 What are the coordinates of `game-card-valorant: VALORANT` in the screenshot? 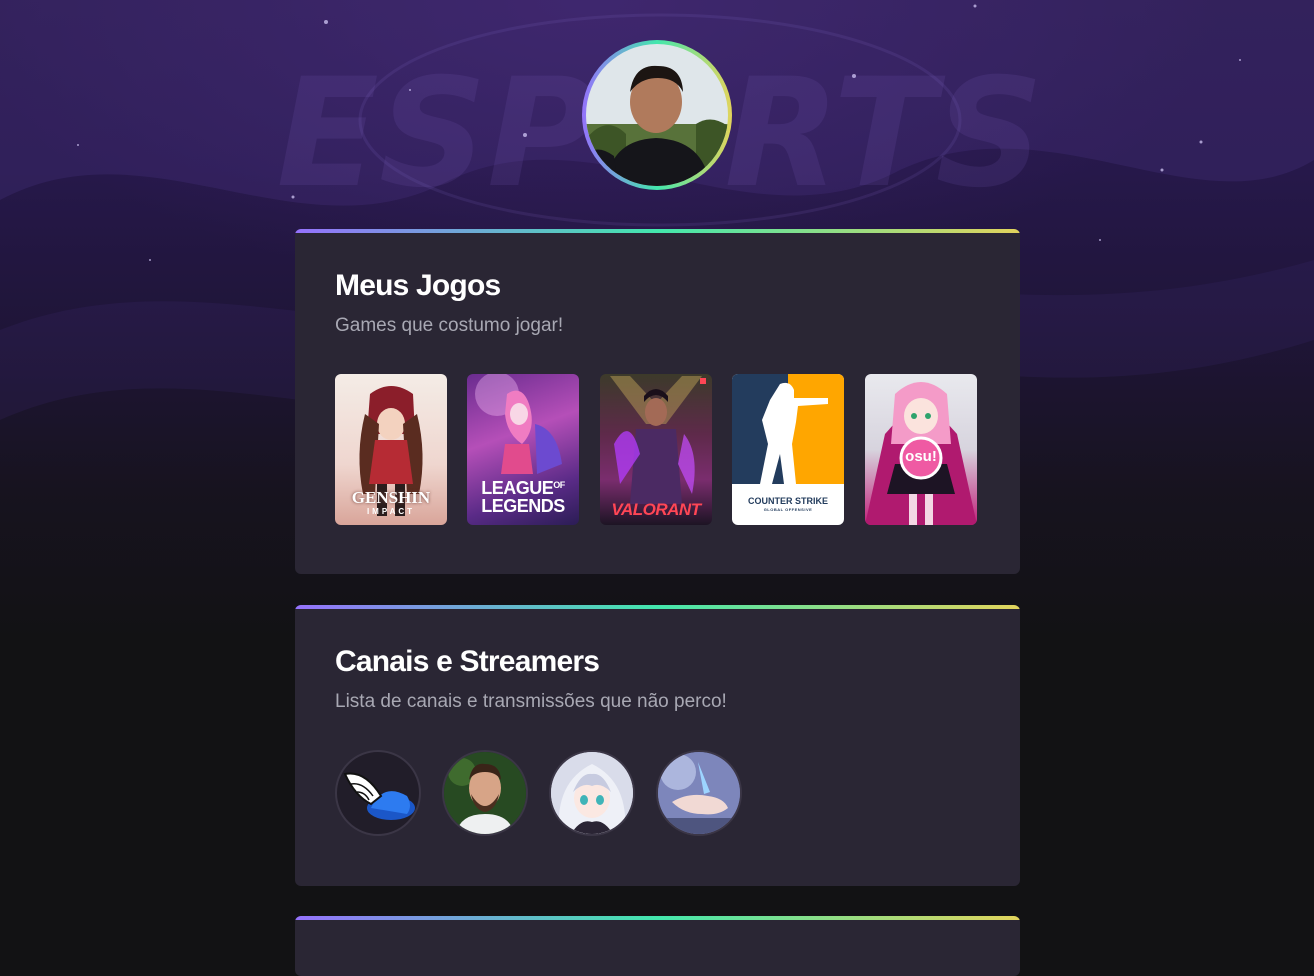 It's located at (656, 449).